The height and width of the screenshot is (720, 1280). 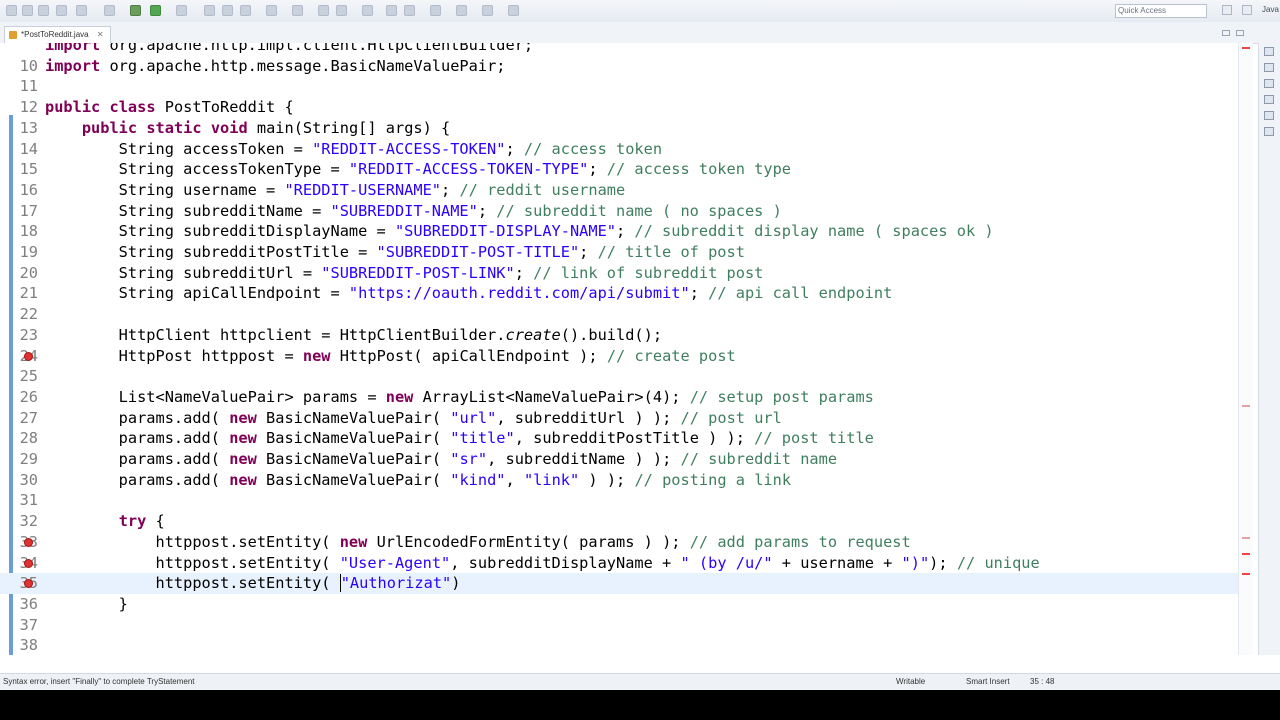 I want to click on code-line: 37, so click(x=619, y=625).